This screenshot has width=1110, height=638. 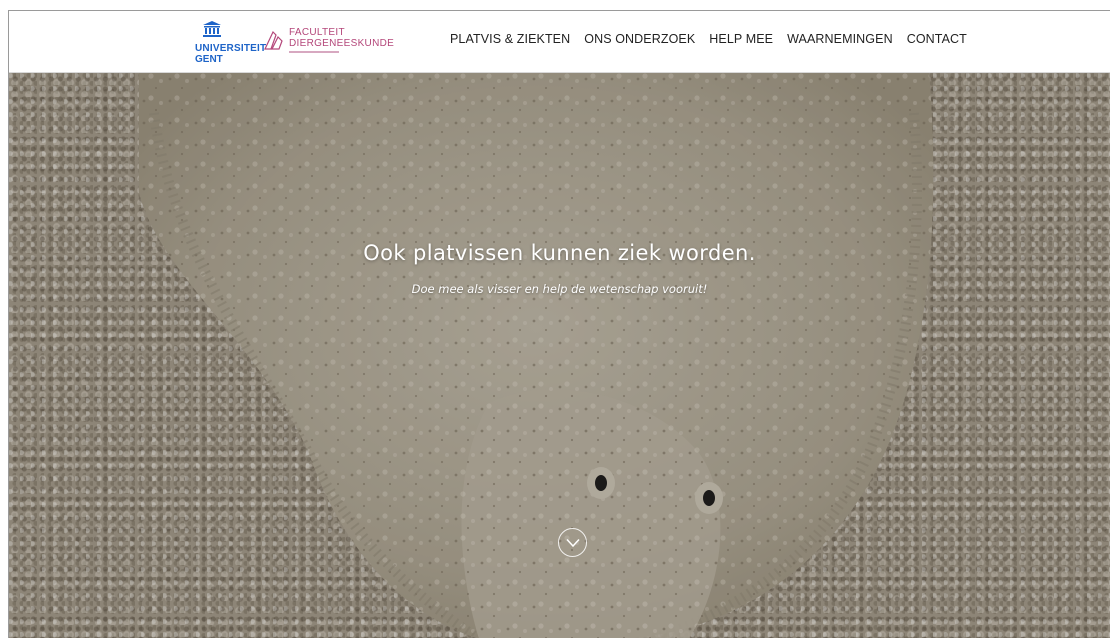 What do you see at coordinates (209, 59) in the screenshot?
I see `ugent-logo-text-line2: GENT` at bounding box center [209, 59].